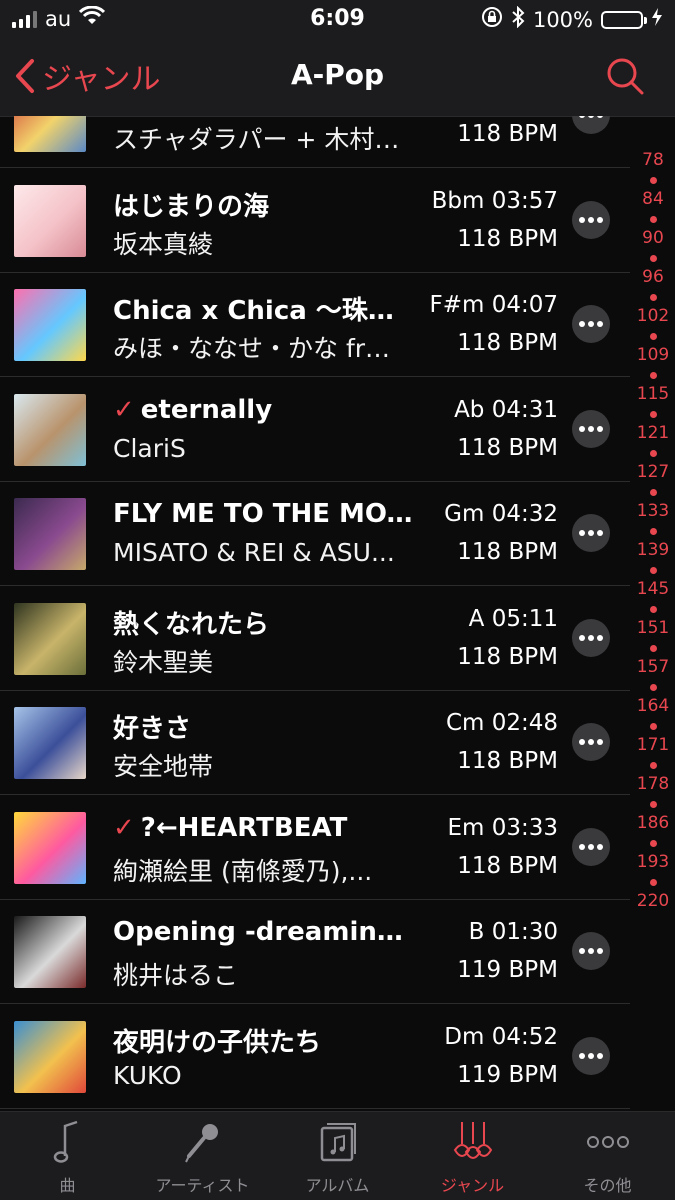  What do you see at coordinates (67, 1156) in the screenshot?
I see `tab-music-note: 曲` at bounding box center [67, 1156].